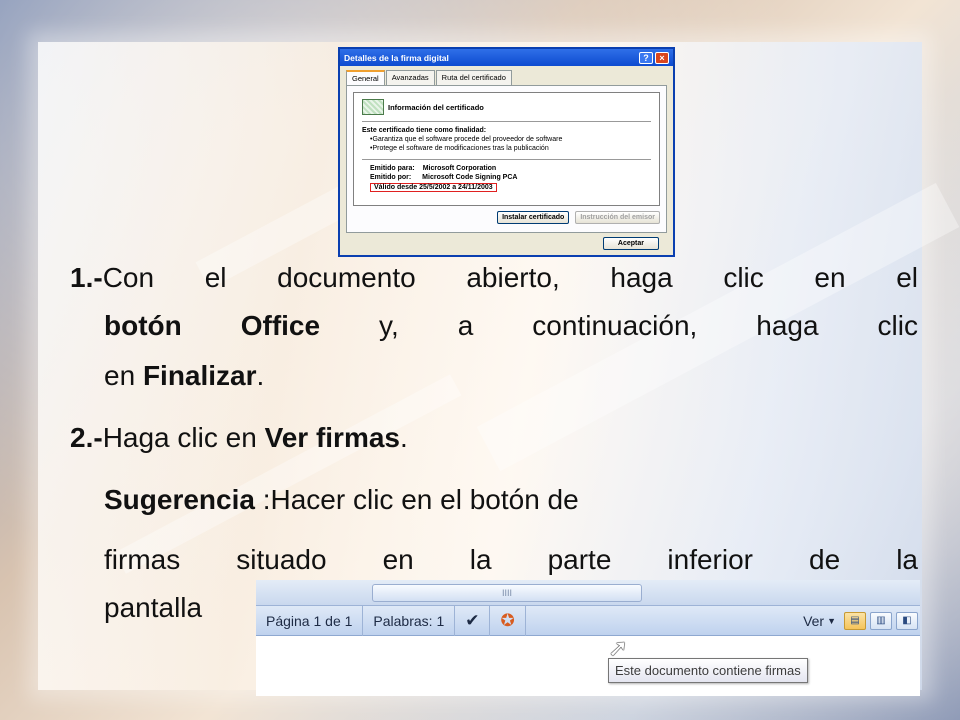 This screenshot has height=720, width=960. I want to click on cert-info-title: Información del certificado, so click(436, 107).